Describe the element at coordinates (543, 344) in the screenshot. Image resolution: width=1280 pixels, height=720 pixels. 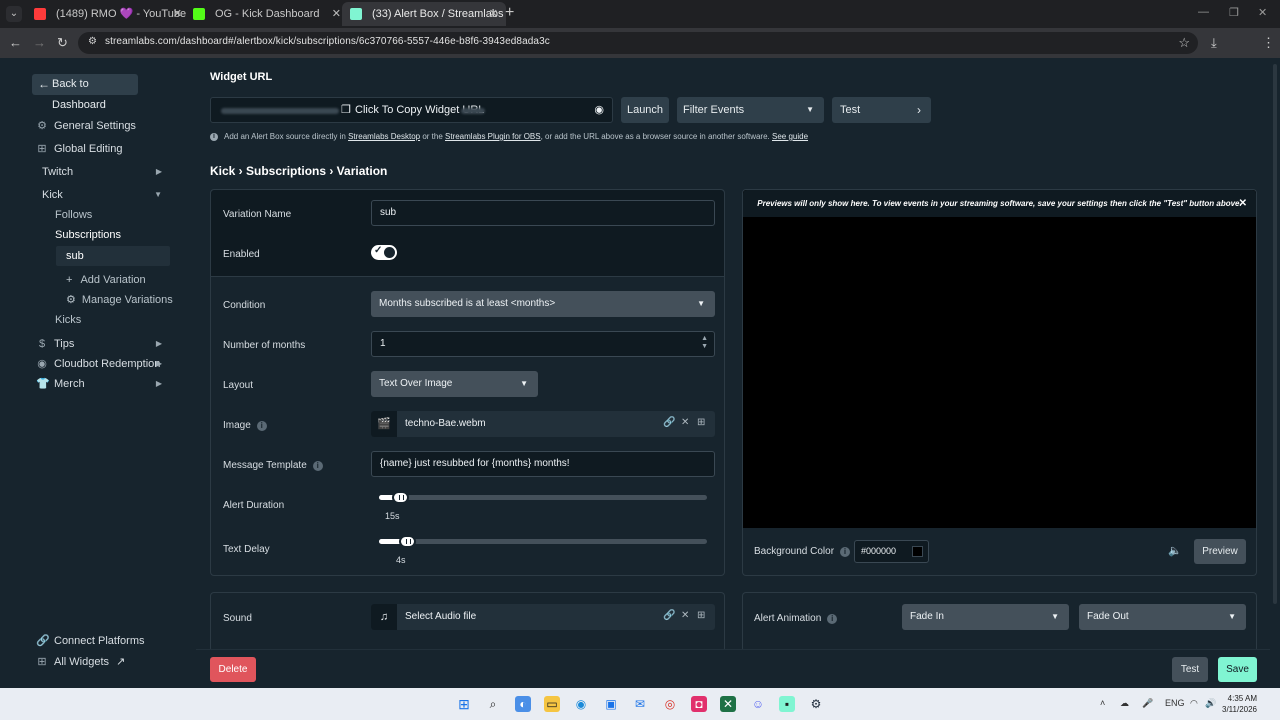
I see `months-number-input: 1 ▲ ▼` at that location.